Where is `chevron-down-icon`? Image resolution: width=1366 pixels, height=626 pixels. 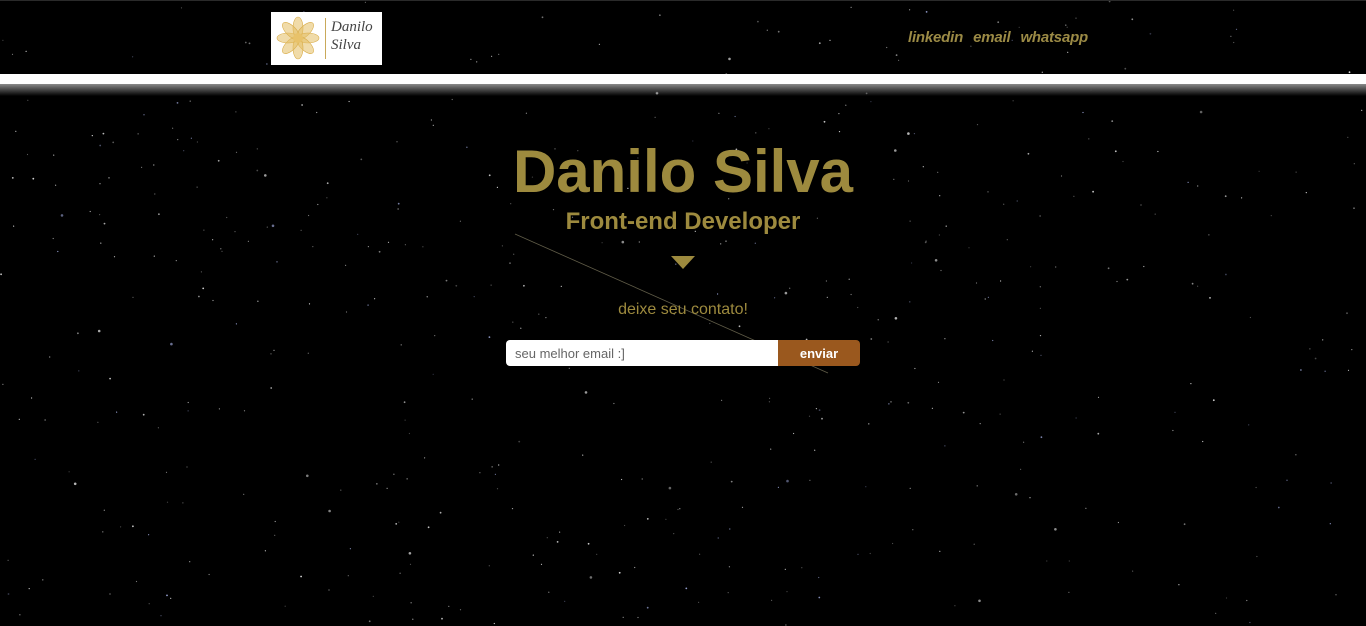
chevron-down-icon is located at coordinates (683, 262).